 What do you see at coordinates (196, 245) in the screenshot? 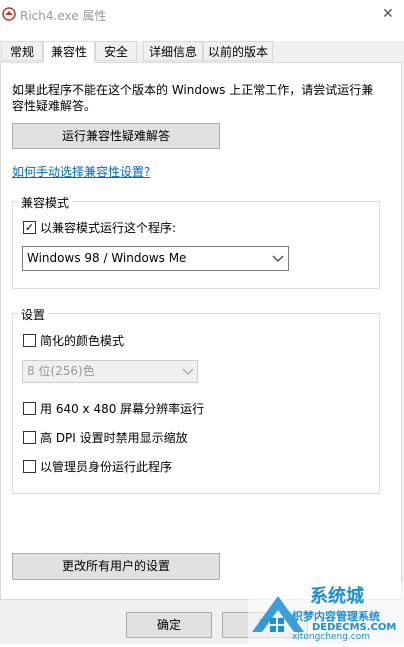
I see `compat-mode-group` at bounding box center [196, 245].